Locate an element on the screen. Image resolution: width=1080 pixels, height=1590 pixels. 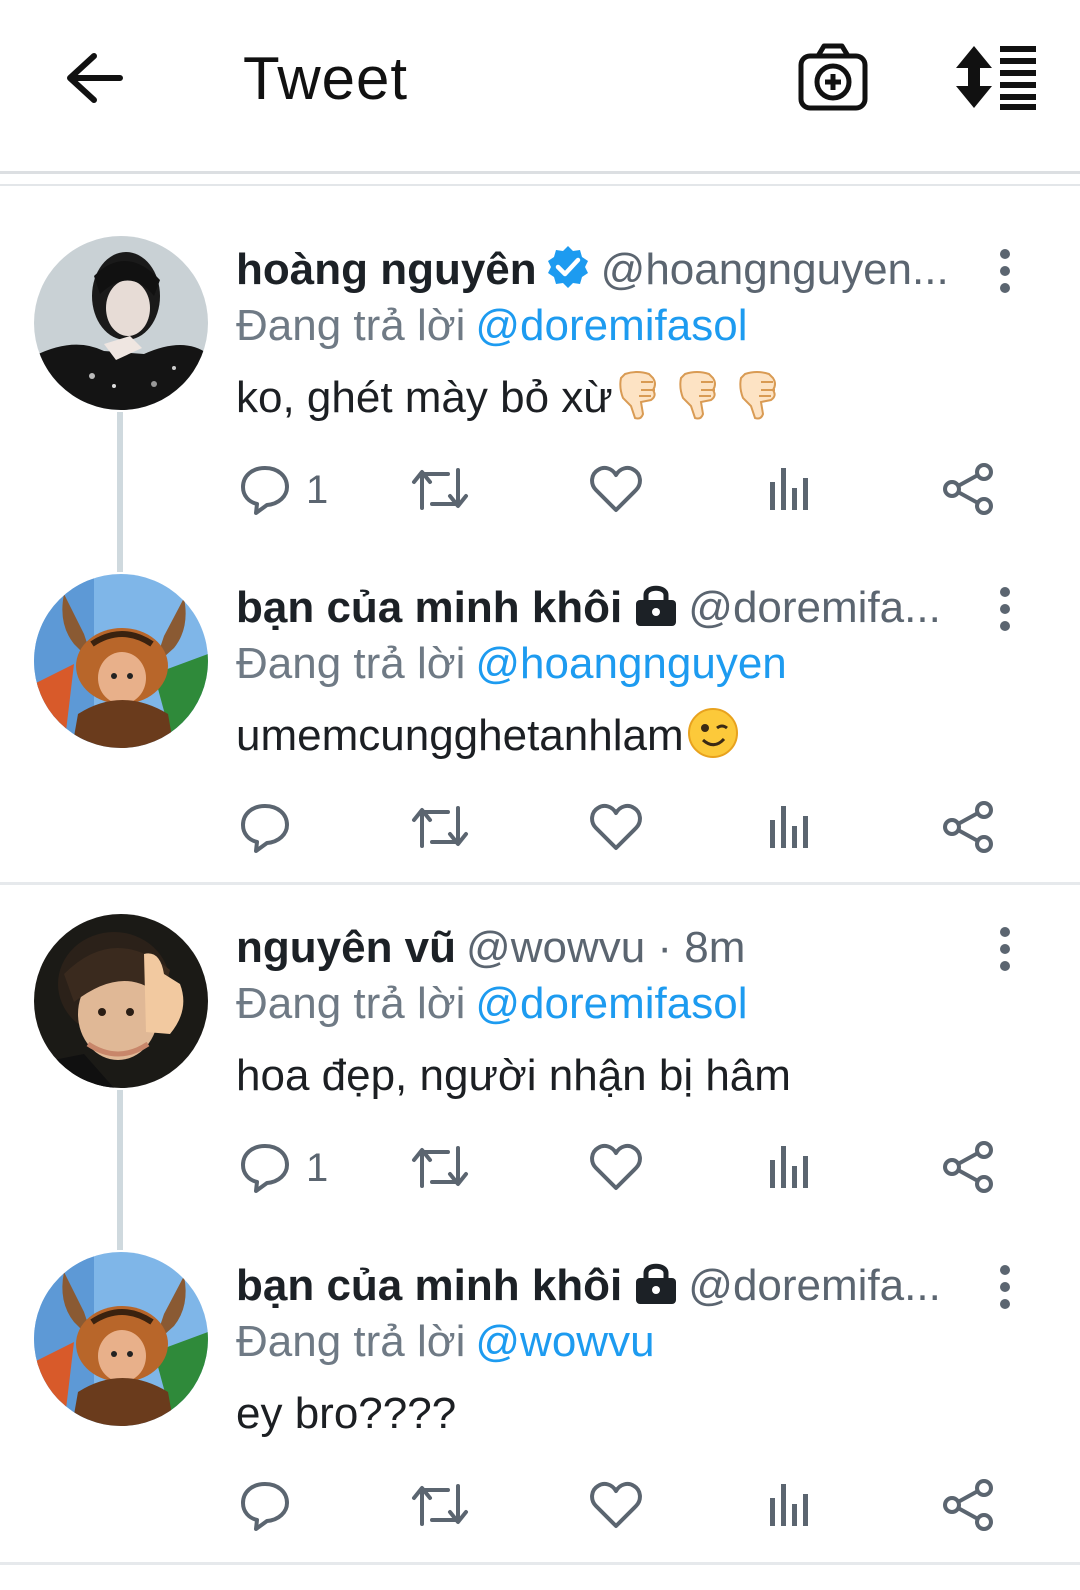
display-name: nguyên vũ is located at coordinates (346, 947).